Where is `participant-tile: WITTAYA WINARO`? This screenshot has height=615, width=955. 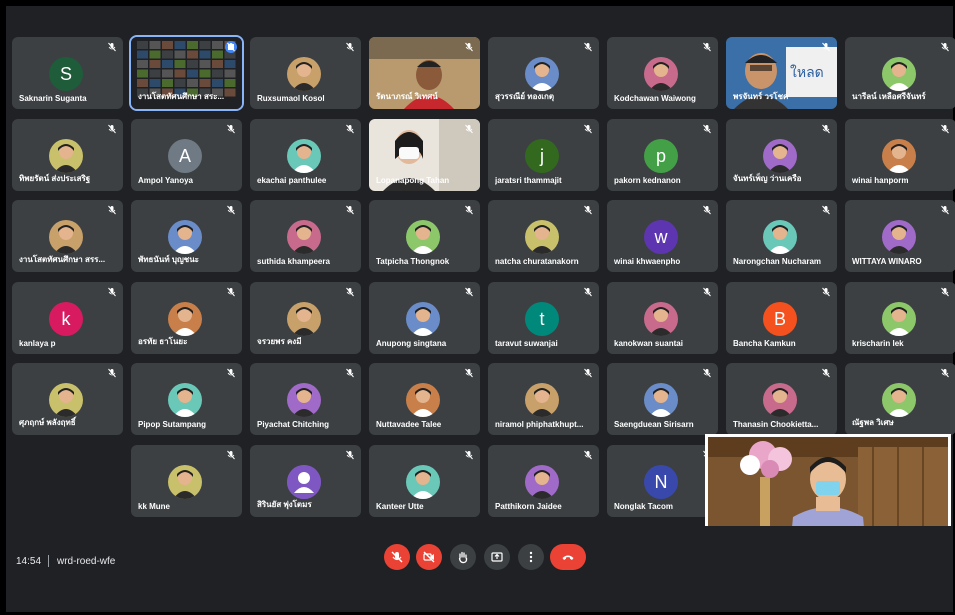 participant-tile: WITTAYA WINARO is located at coordinates (900, 236).